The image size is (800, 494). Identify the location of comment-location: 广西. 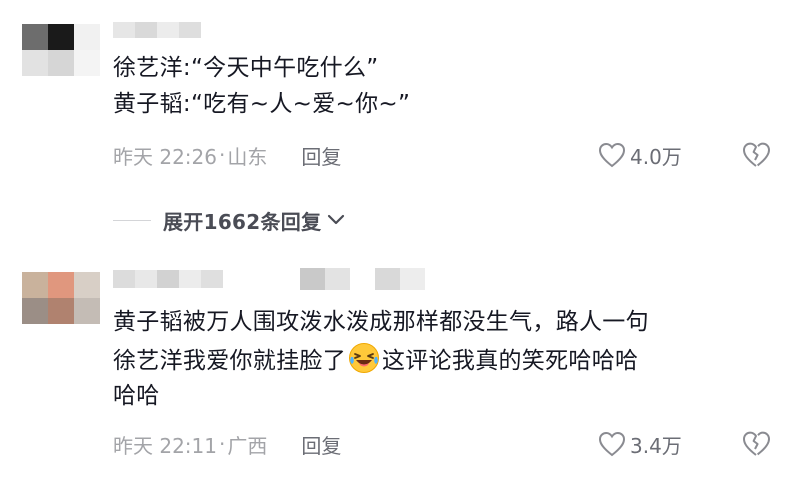
(247, 445).